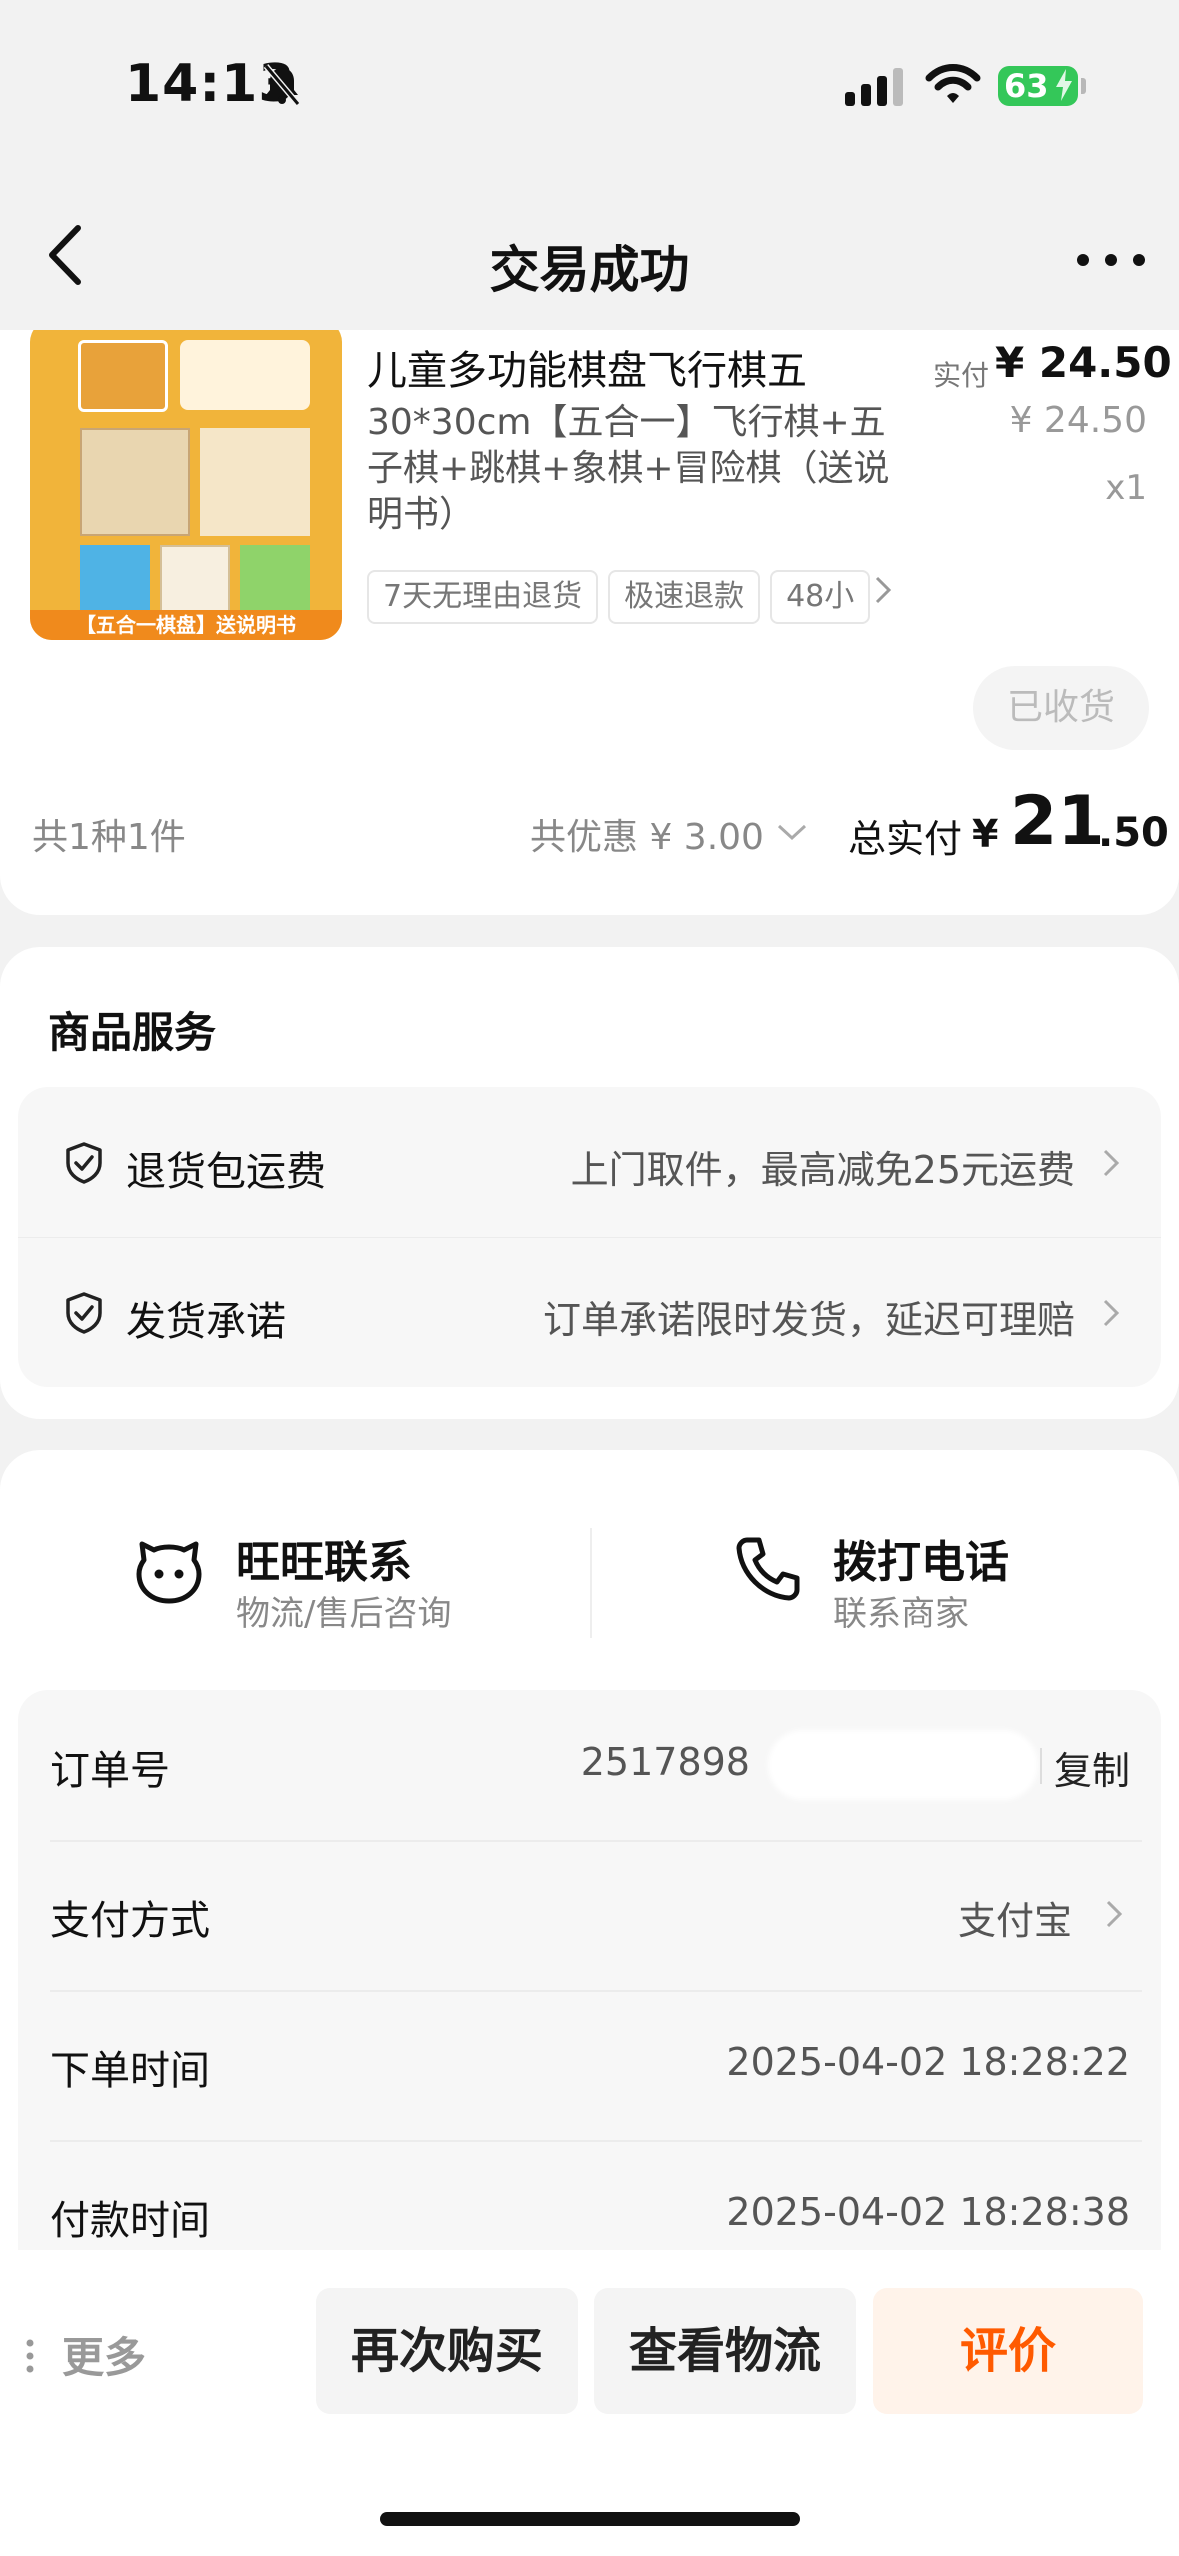 This screenshot has width=1179, height=2556. Describe the element at coordinates (665, 1762) in the screenshot. I see `order-number-value: 2517898` at that location.